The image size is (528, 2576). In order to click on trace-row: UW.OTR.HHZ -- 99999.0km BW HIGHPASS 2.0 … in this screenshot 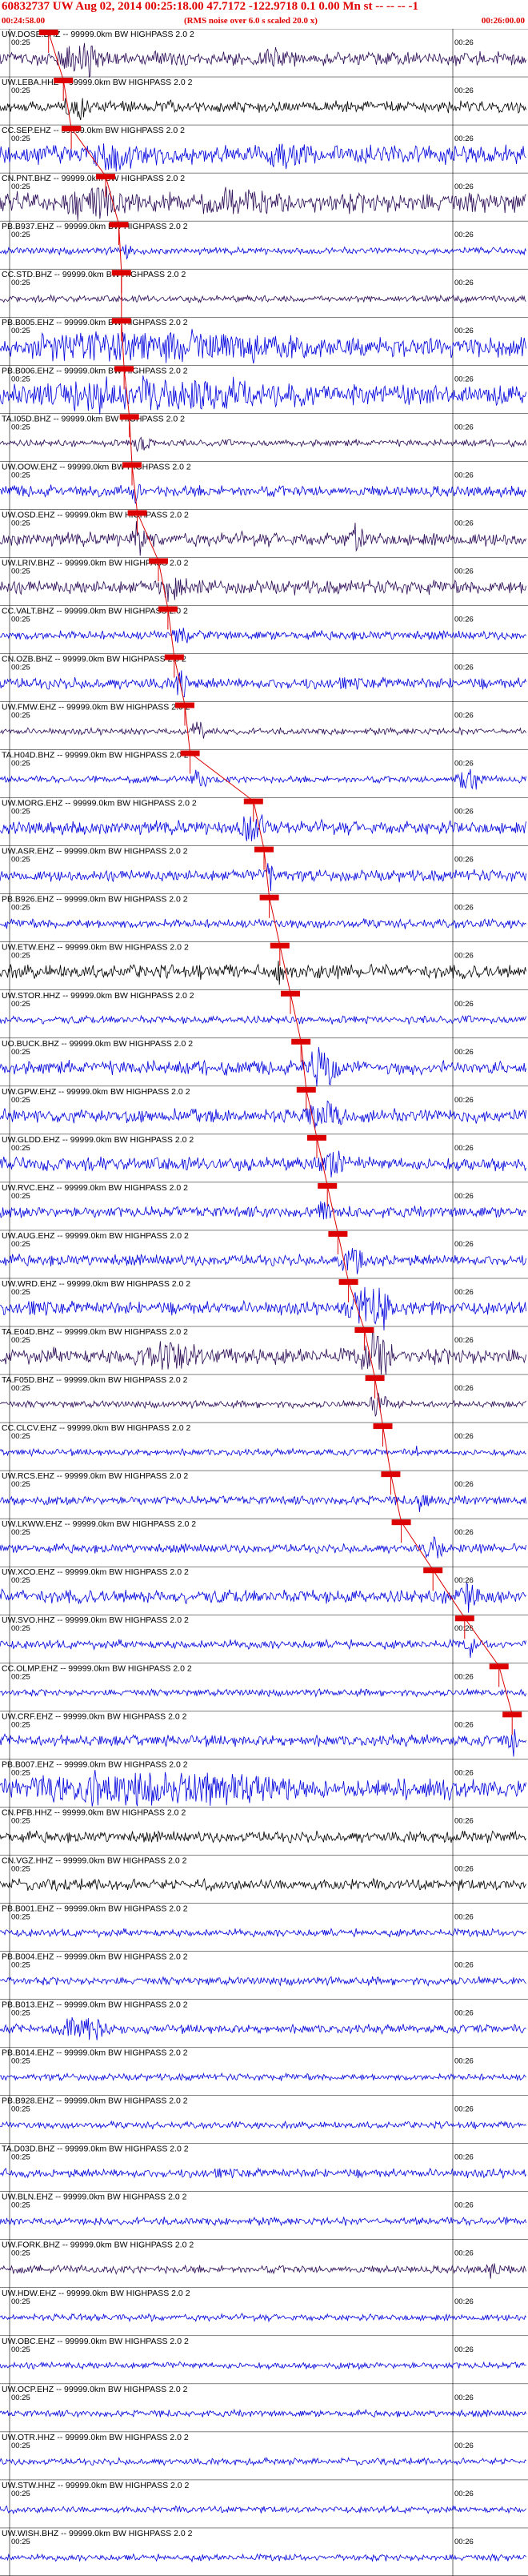, I will do `click(264, 2448)`.